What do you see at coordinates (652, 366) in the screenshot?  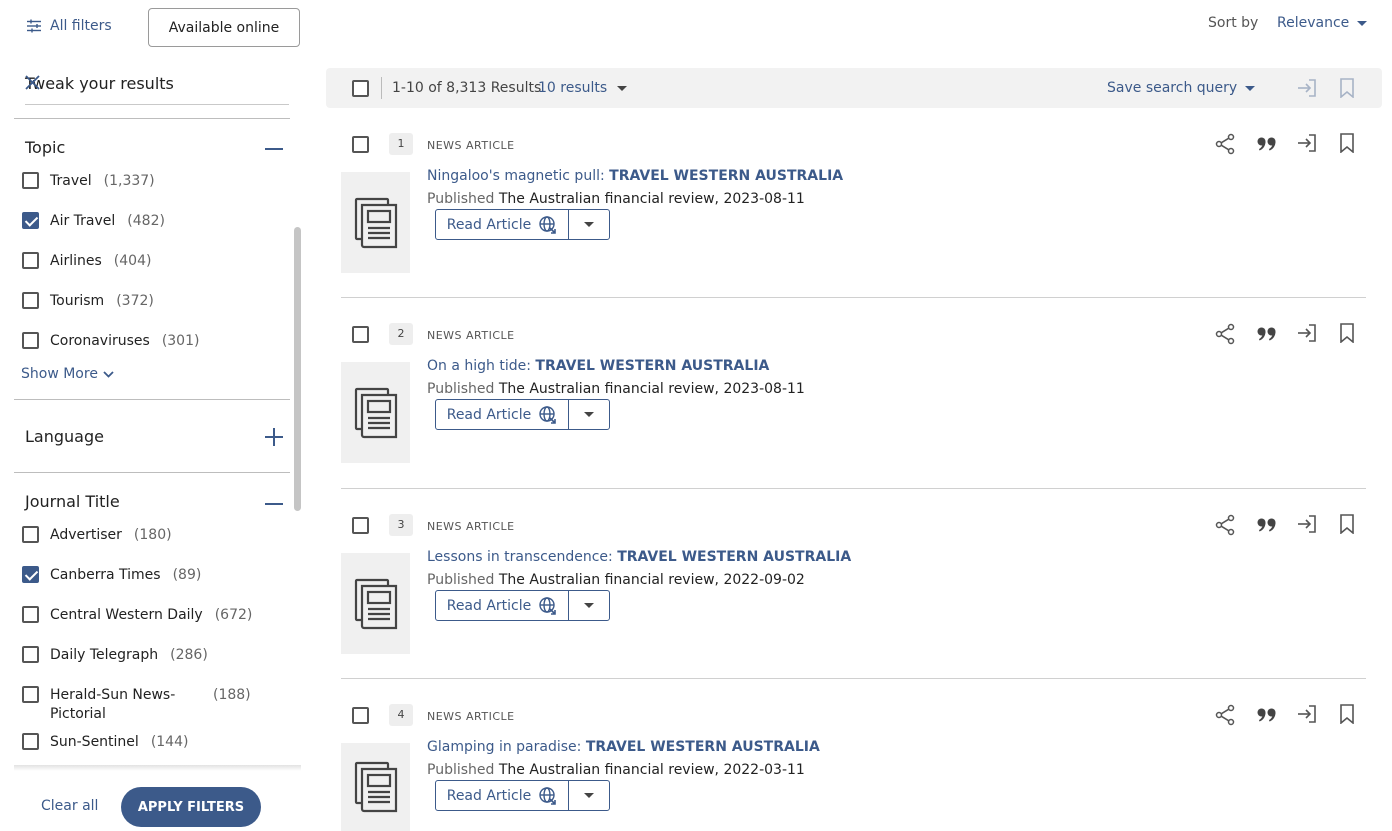 I see `result-title-highlight: TRAVEL WESTERN AUSTRALIA` at bounding box center [652, 366].